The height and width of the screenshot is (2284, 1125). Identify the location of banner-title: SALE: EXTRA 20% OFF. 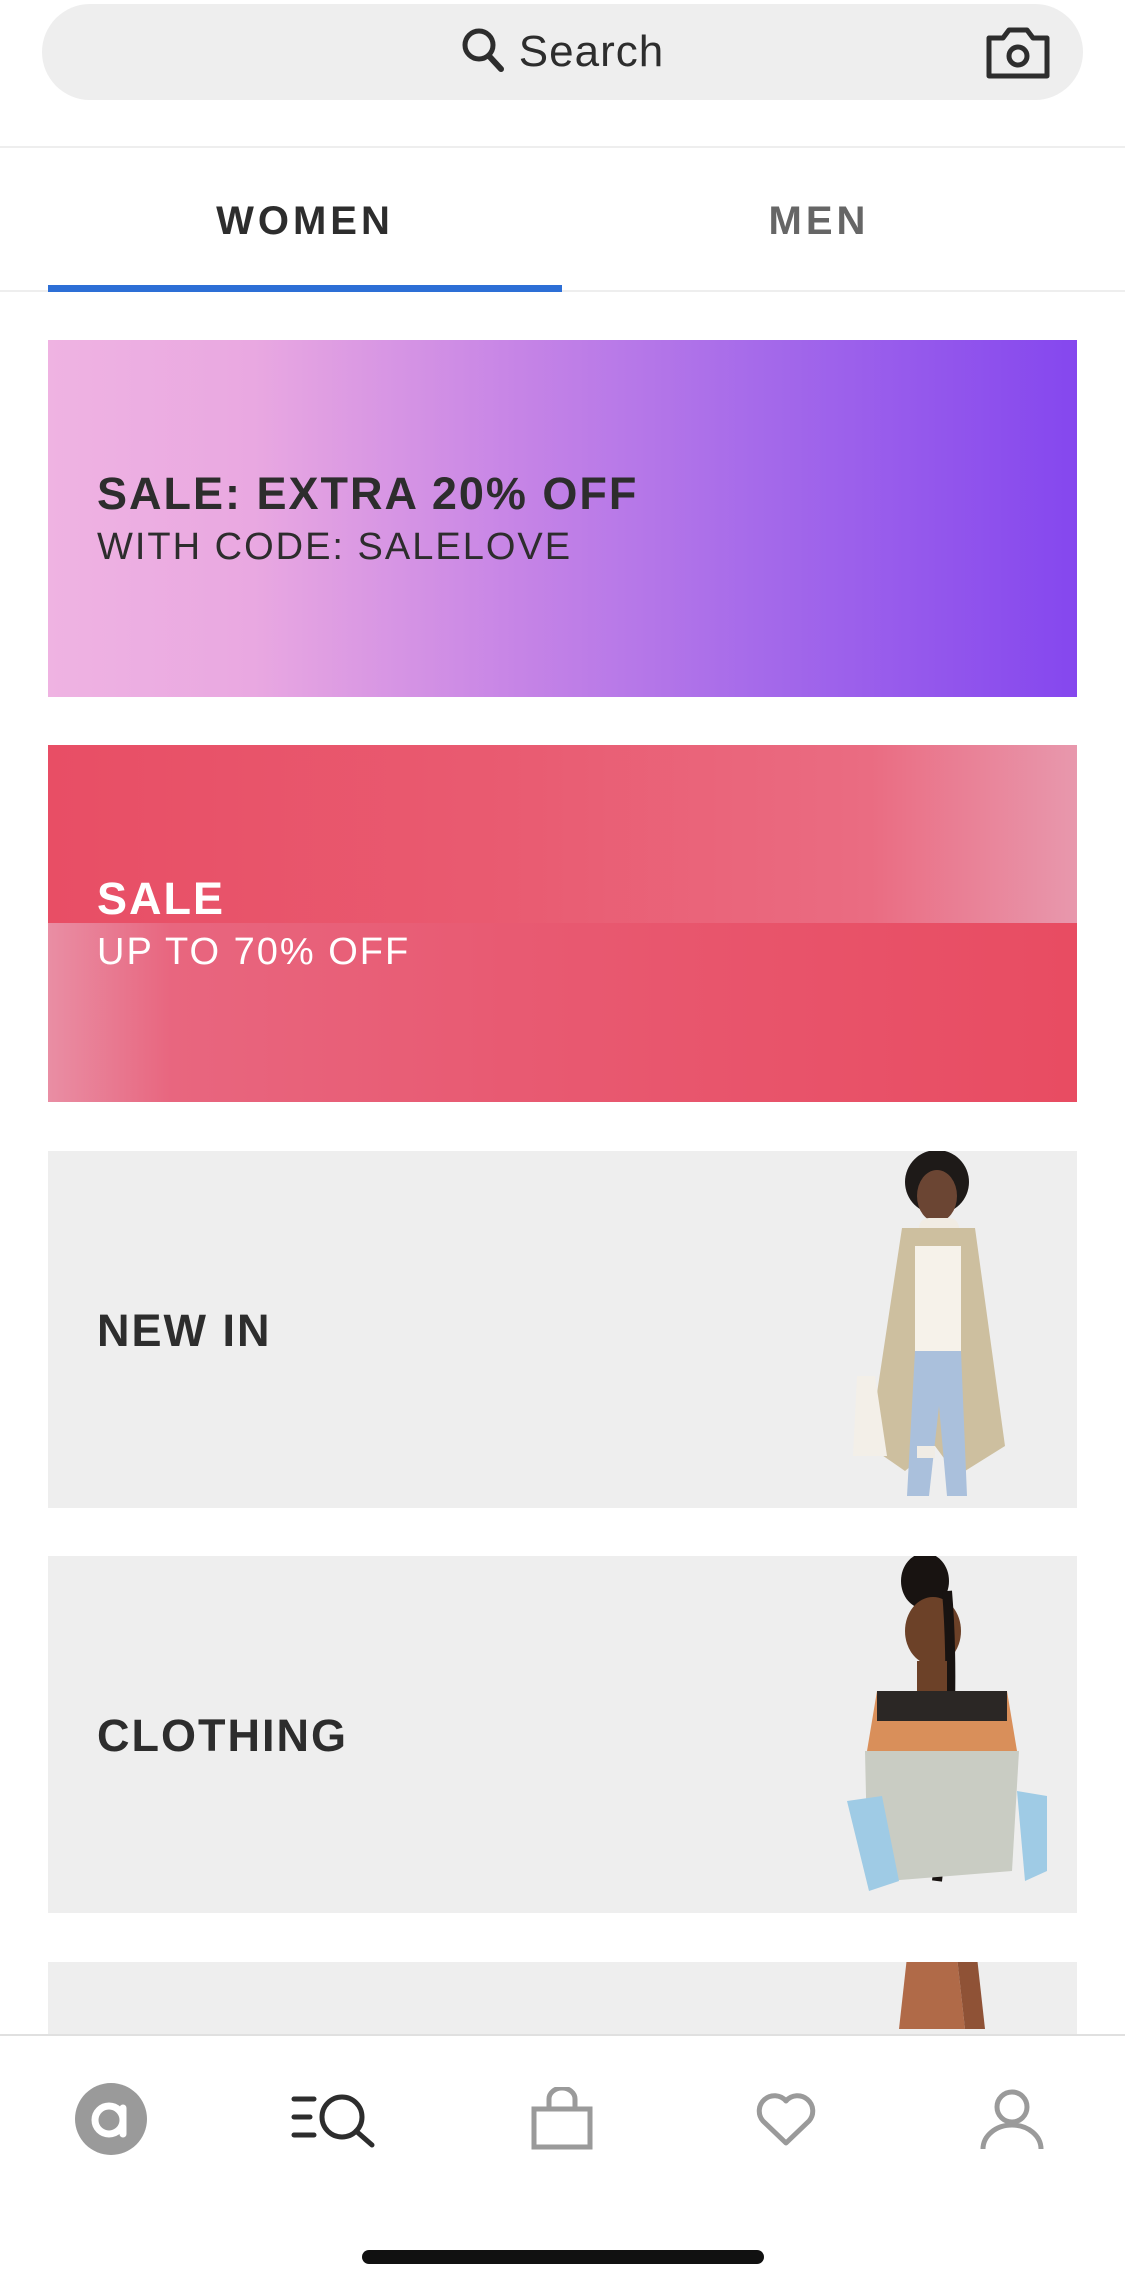
(368, 493).